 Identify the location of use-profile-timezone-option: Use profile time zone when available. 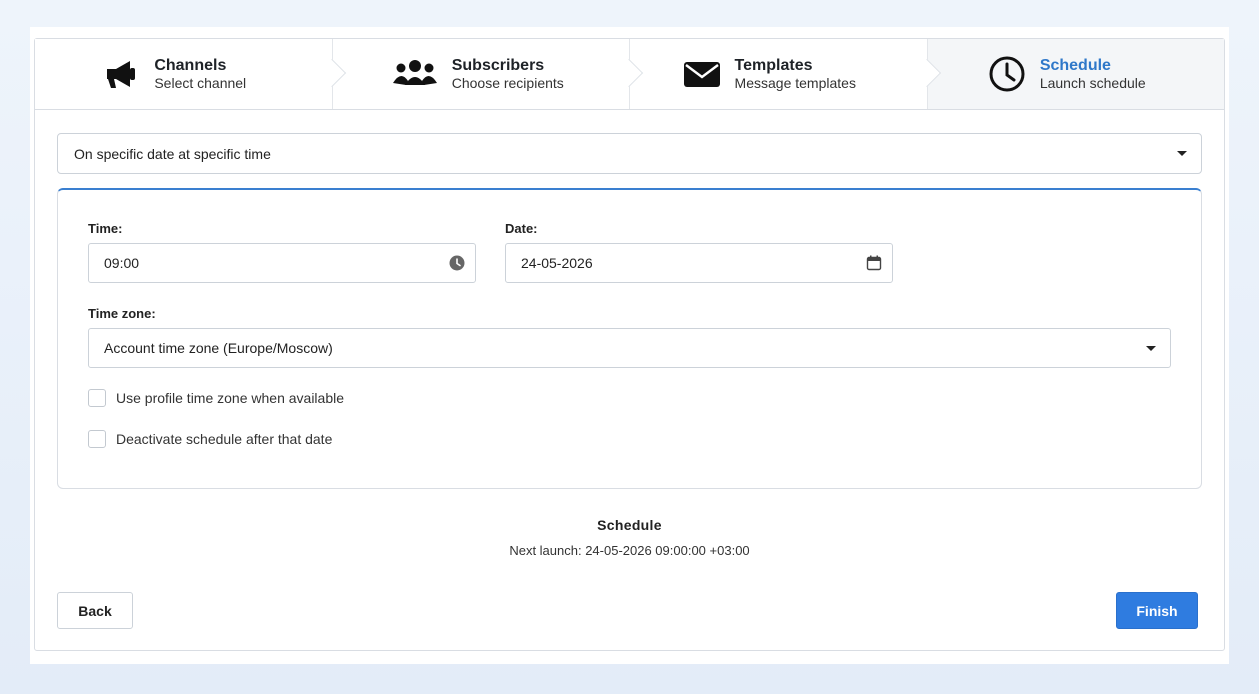
(216, 398).